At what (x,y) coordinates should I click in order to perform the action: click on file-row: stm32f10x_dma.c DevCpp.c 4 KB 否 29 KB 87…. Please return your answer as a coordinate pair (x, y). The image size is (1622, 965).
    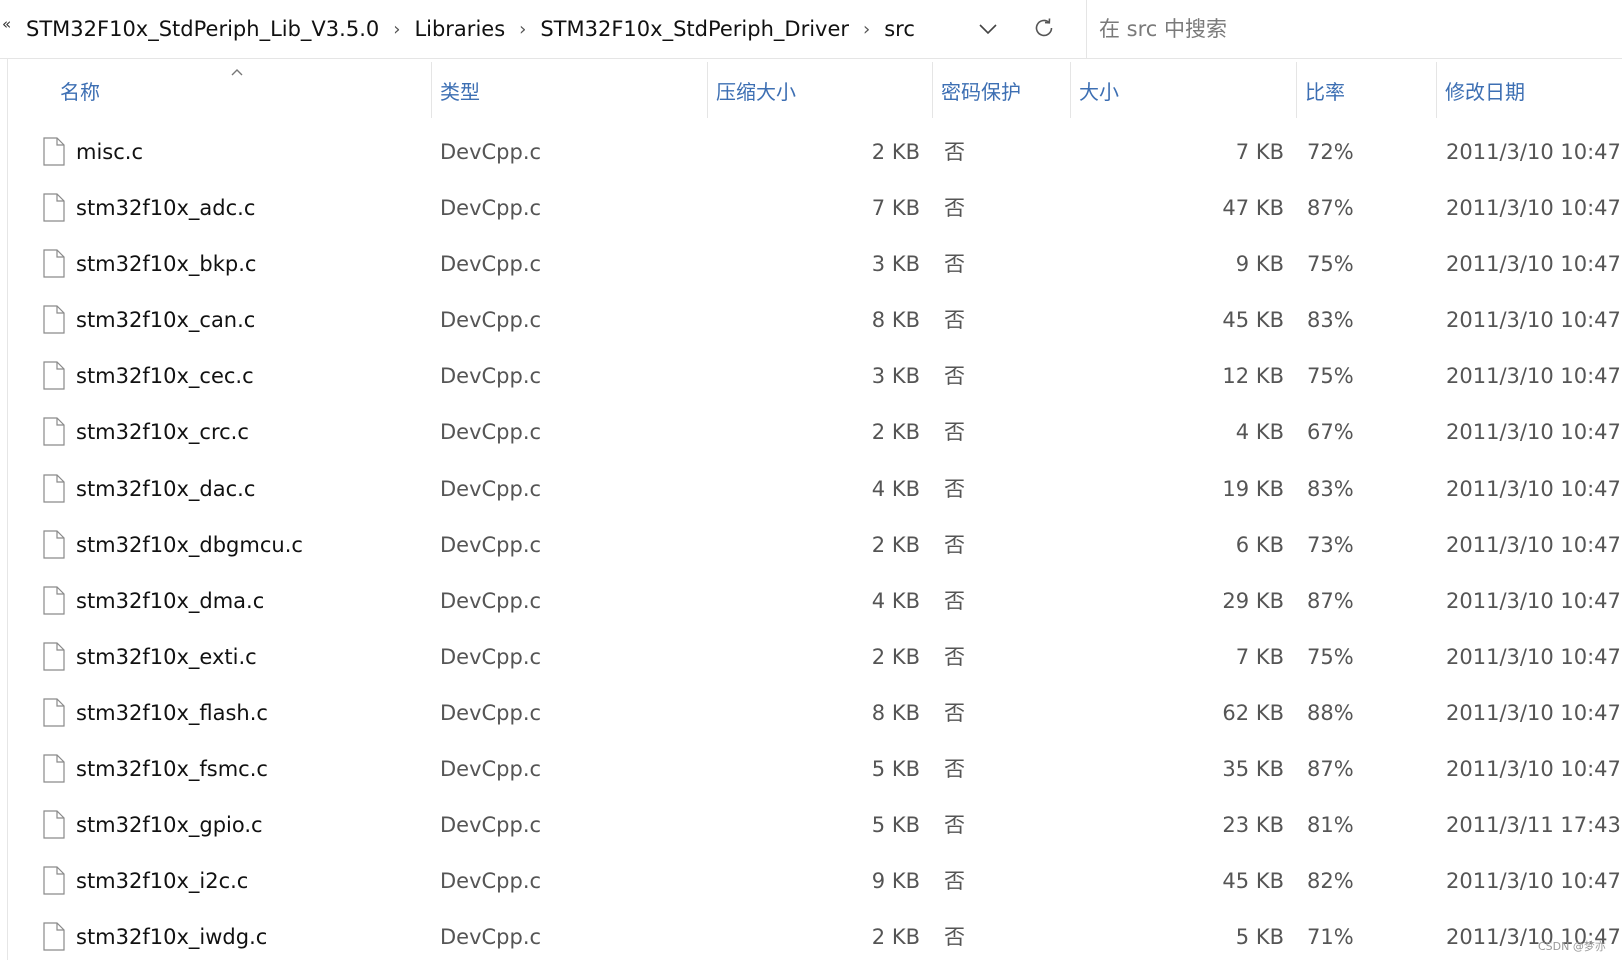
    Looking at the image, I should click on (811, 601).